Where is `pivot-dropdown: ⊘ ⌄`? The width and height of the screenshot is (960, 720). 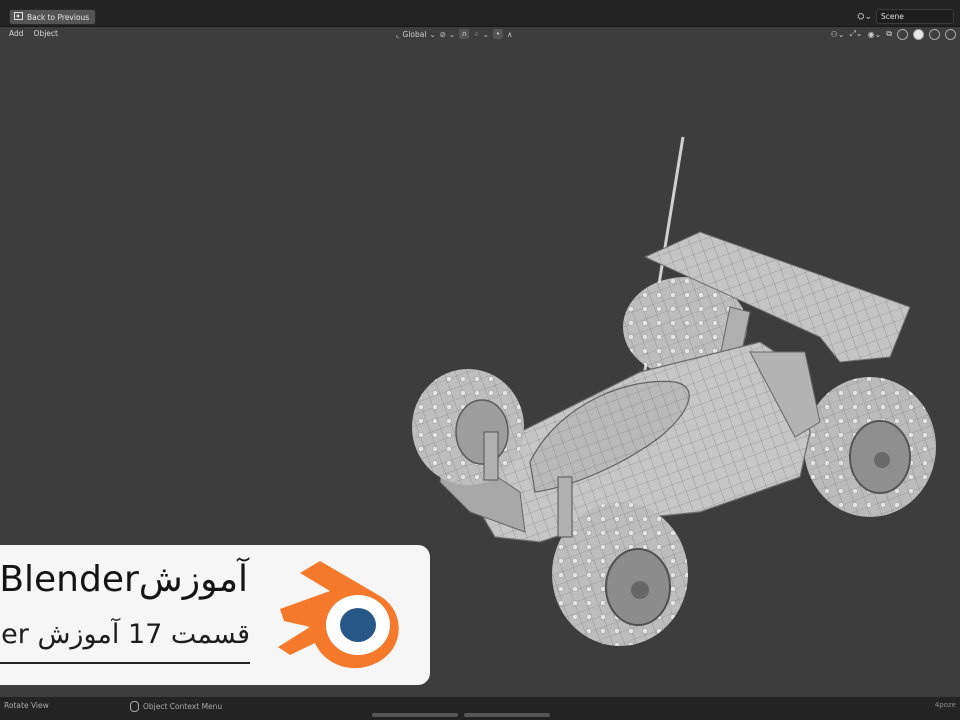
pivot-dropdown: ⊘ ⌄ is located at coordinates (448, 34).